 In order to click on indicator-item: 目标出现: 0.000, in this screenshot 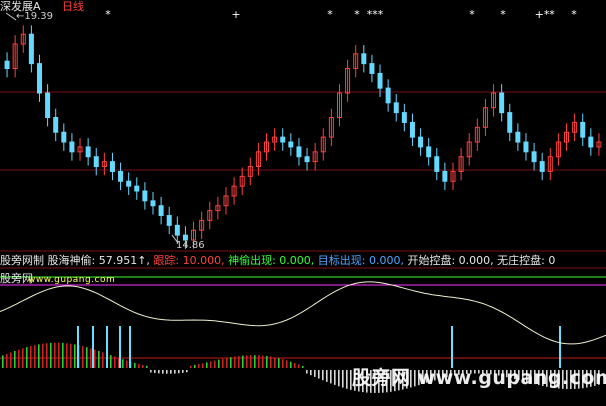, I will do `click(359, 260)`.